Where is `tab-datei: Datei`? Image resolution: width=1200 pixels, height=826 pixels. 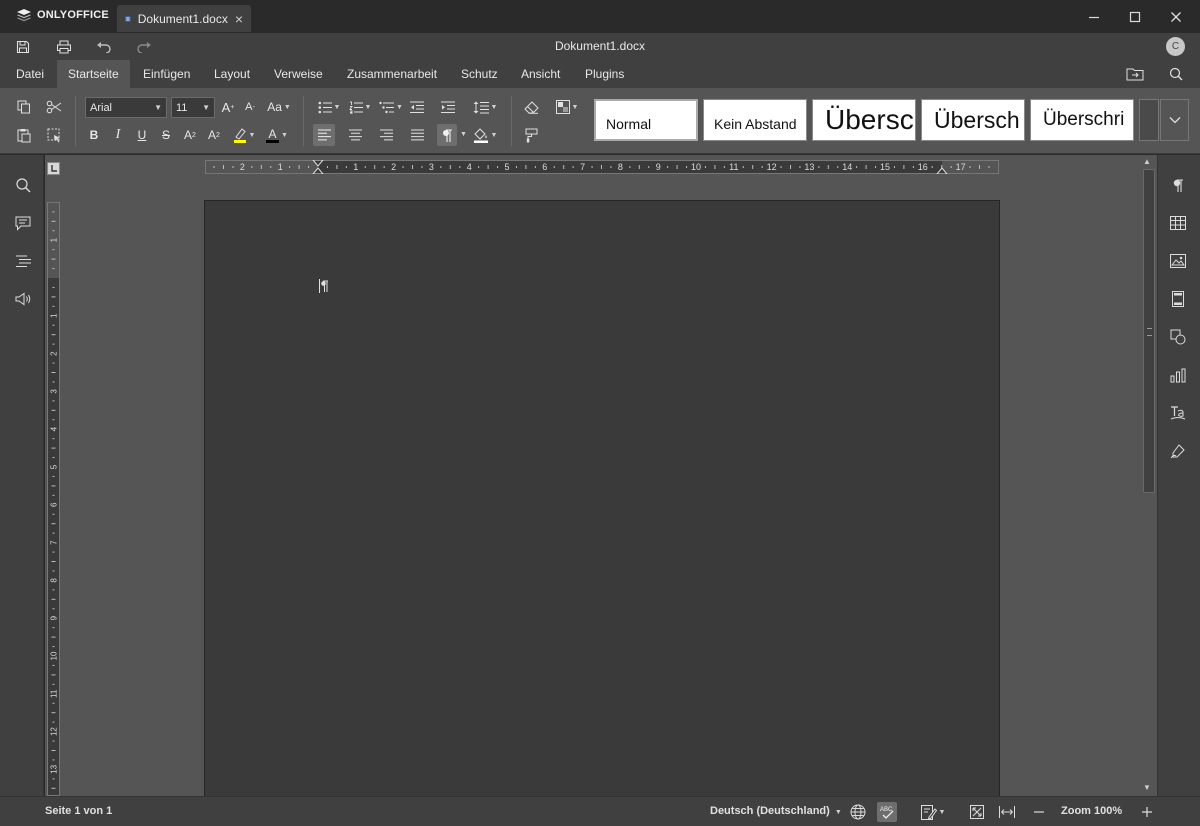
tab-datei: Datei is located at coordinates (30, 74).